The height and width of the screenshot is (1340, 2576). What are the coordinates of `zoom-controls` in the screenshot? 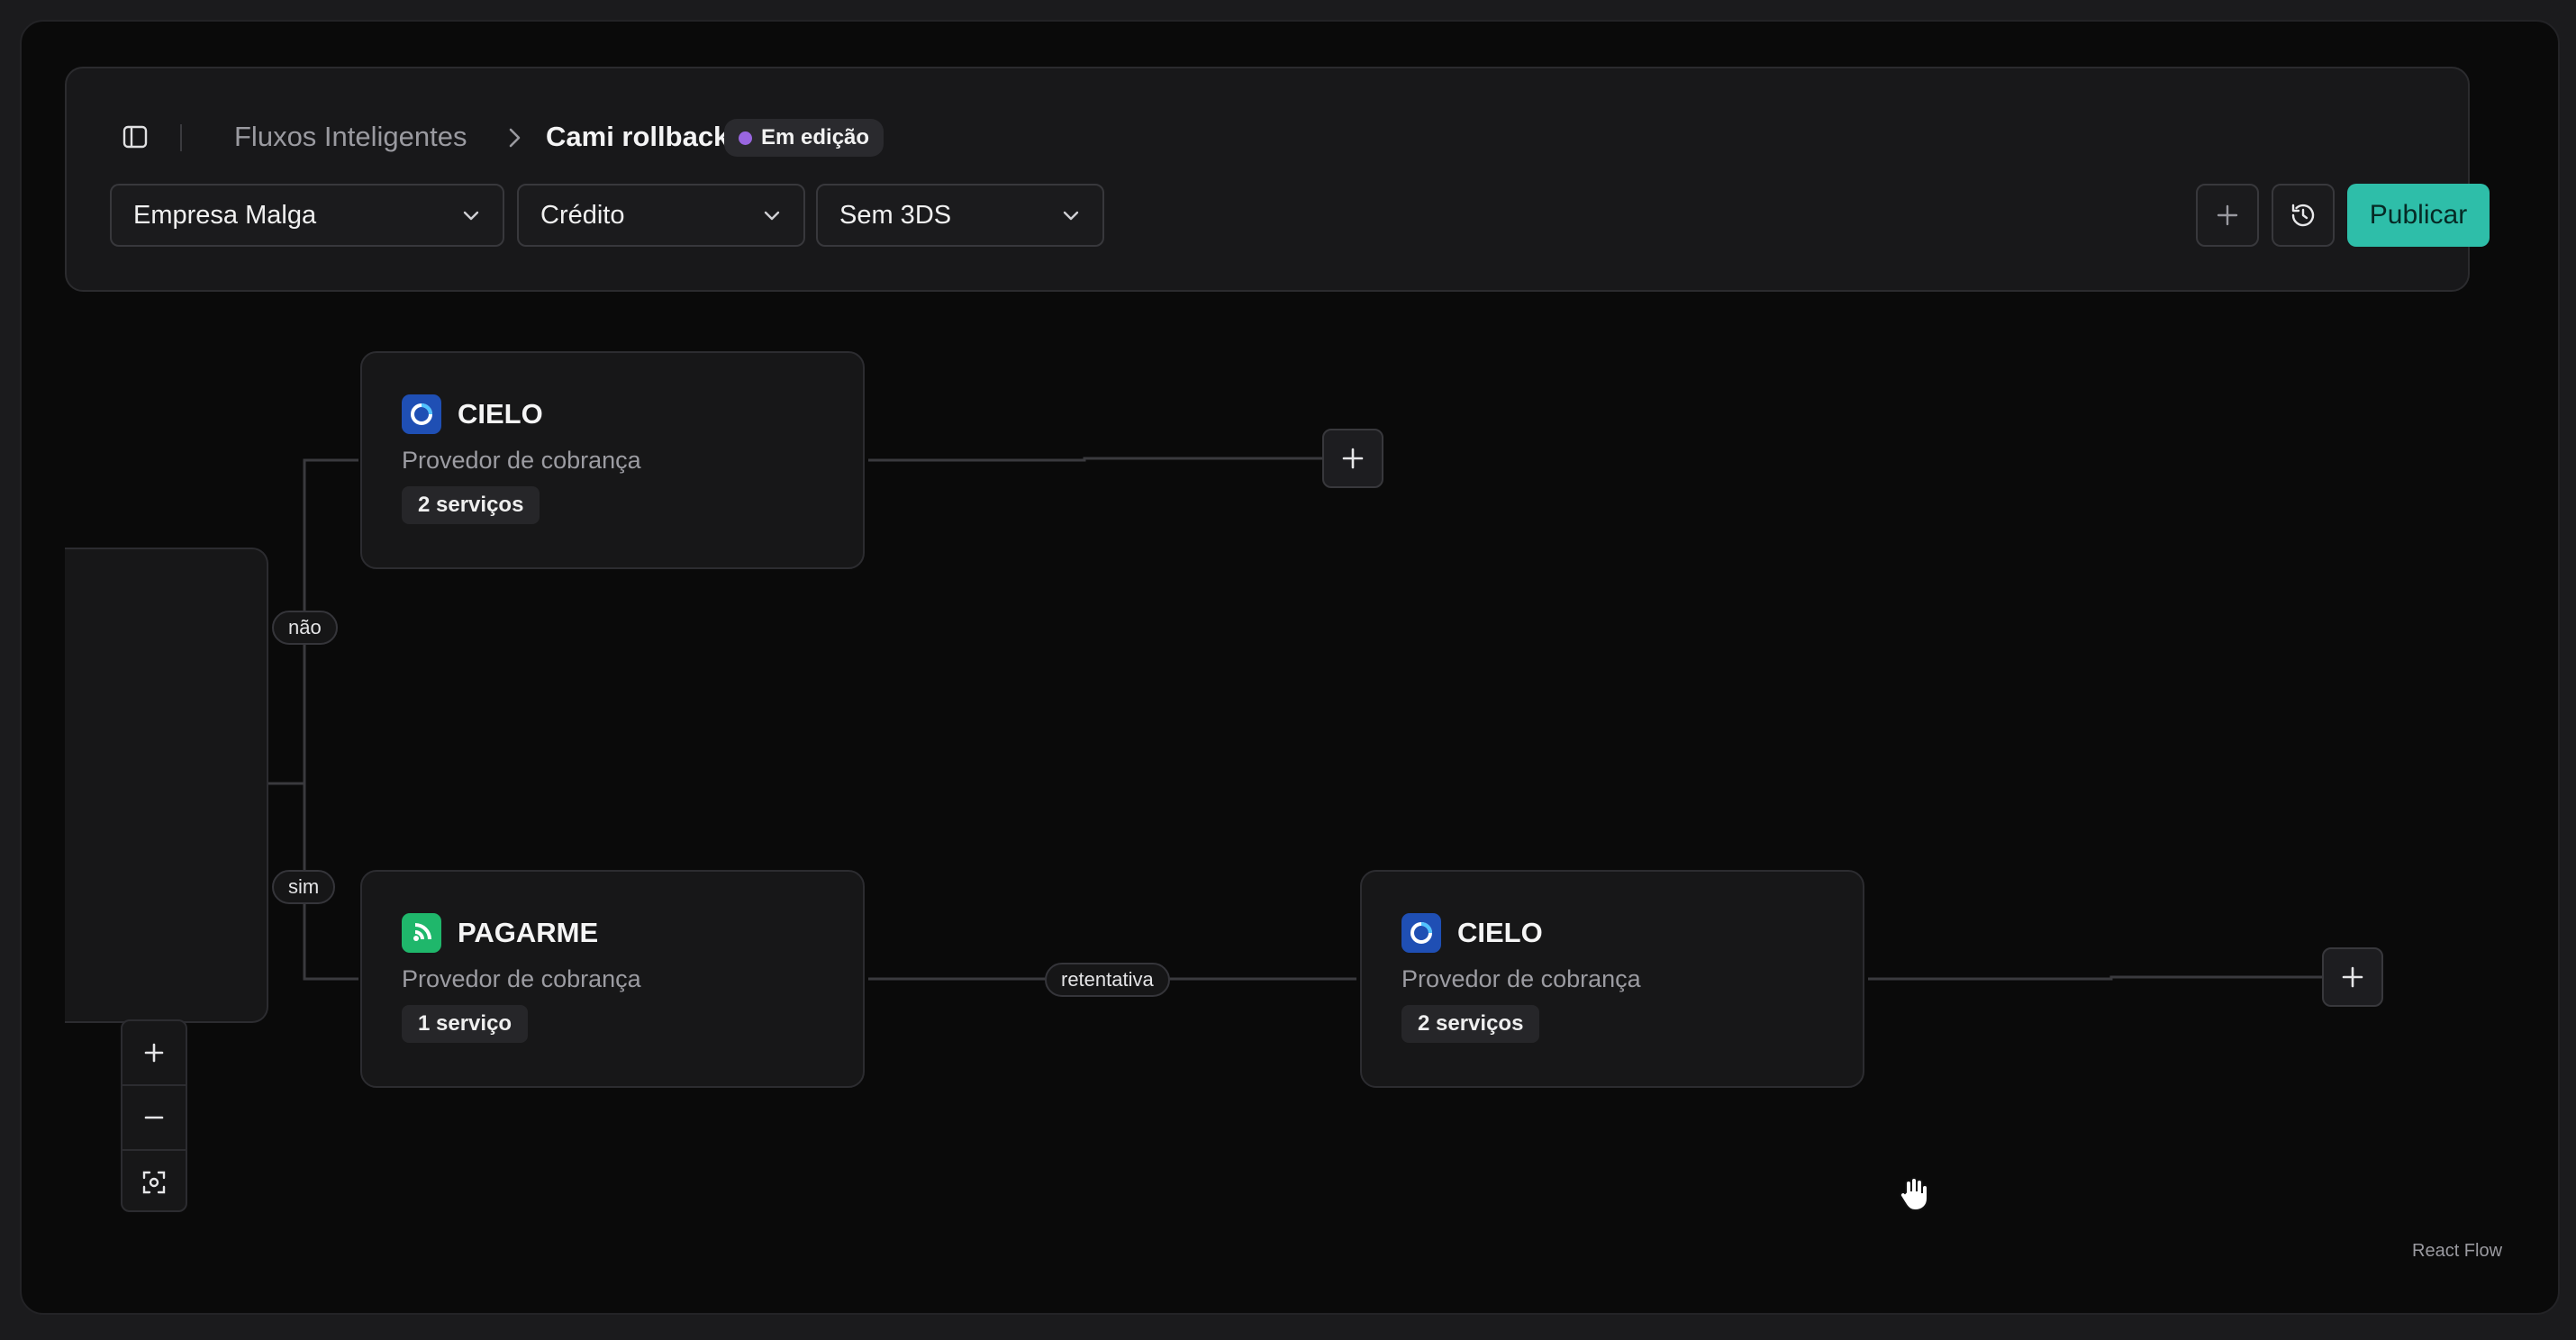 It's located at (154, 1115).